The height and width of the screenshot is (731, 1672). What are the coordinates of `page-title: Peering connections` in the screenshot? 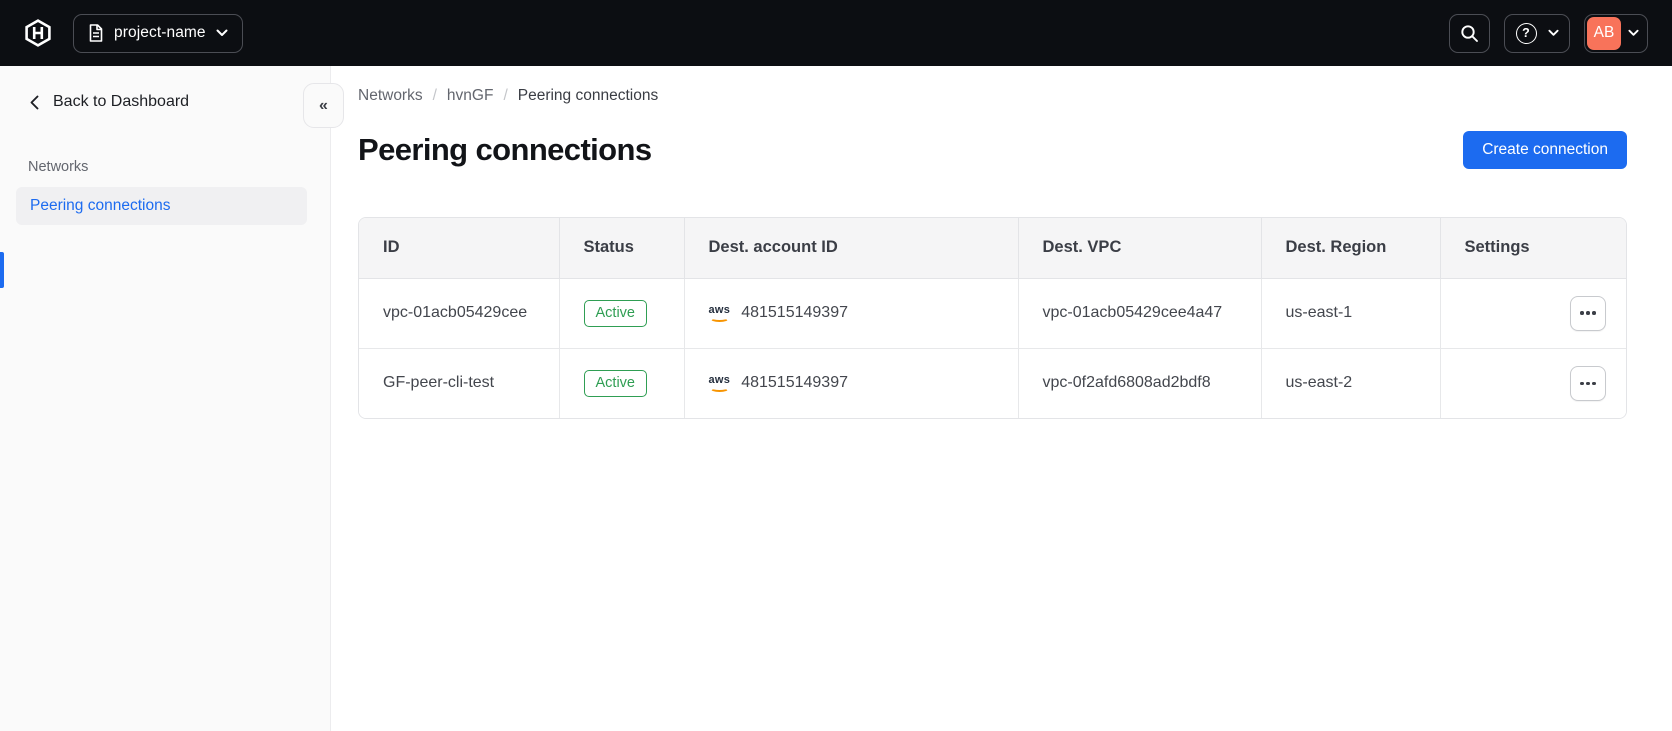 It's located at (505, 149).